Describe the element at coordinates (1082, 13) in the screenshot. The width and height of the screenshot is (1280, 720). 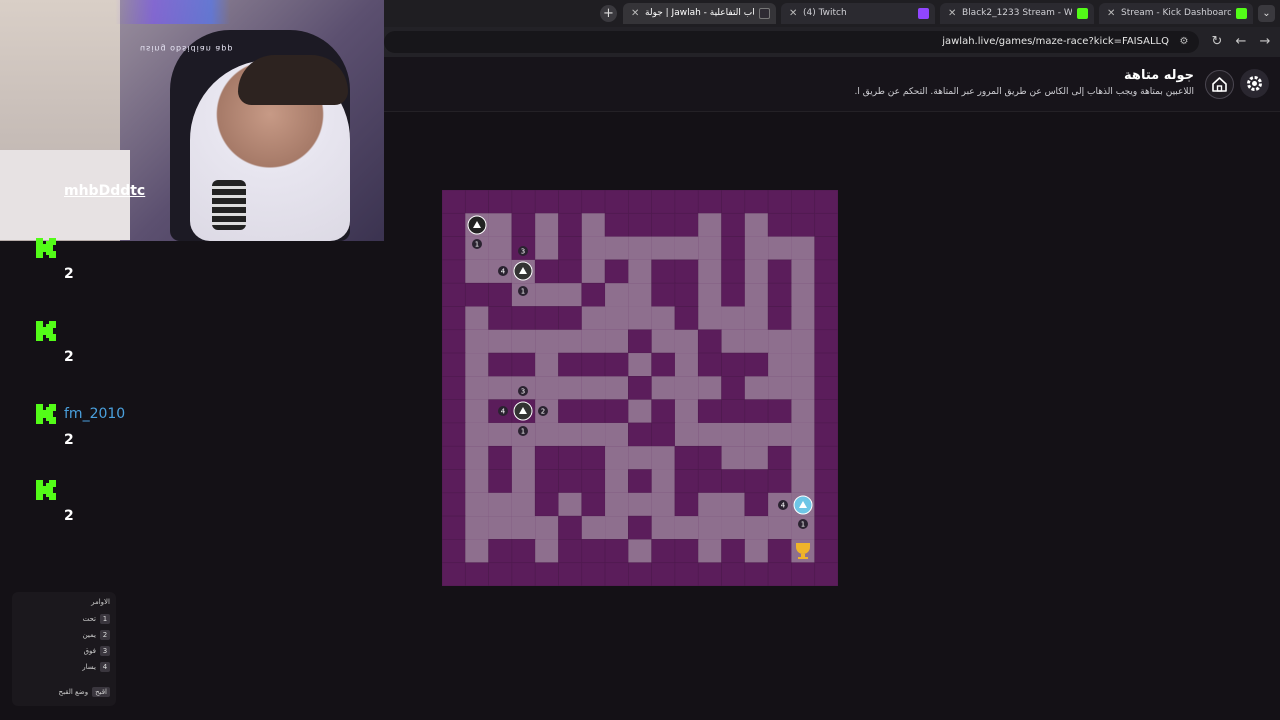
I see `kick-favicon-icon` at that location.